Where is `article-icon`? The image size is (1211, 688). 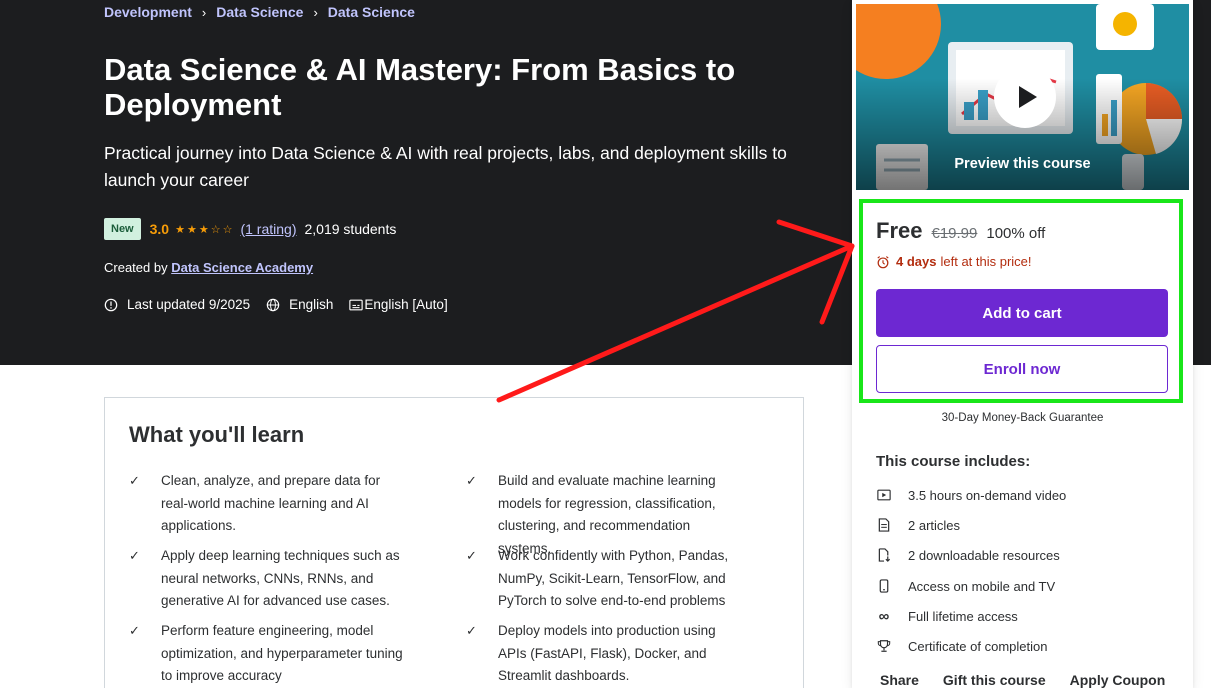
article-icon is located at coordinates (884, 525).